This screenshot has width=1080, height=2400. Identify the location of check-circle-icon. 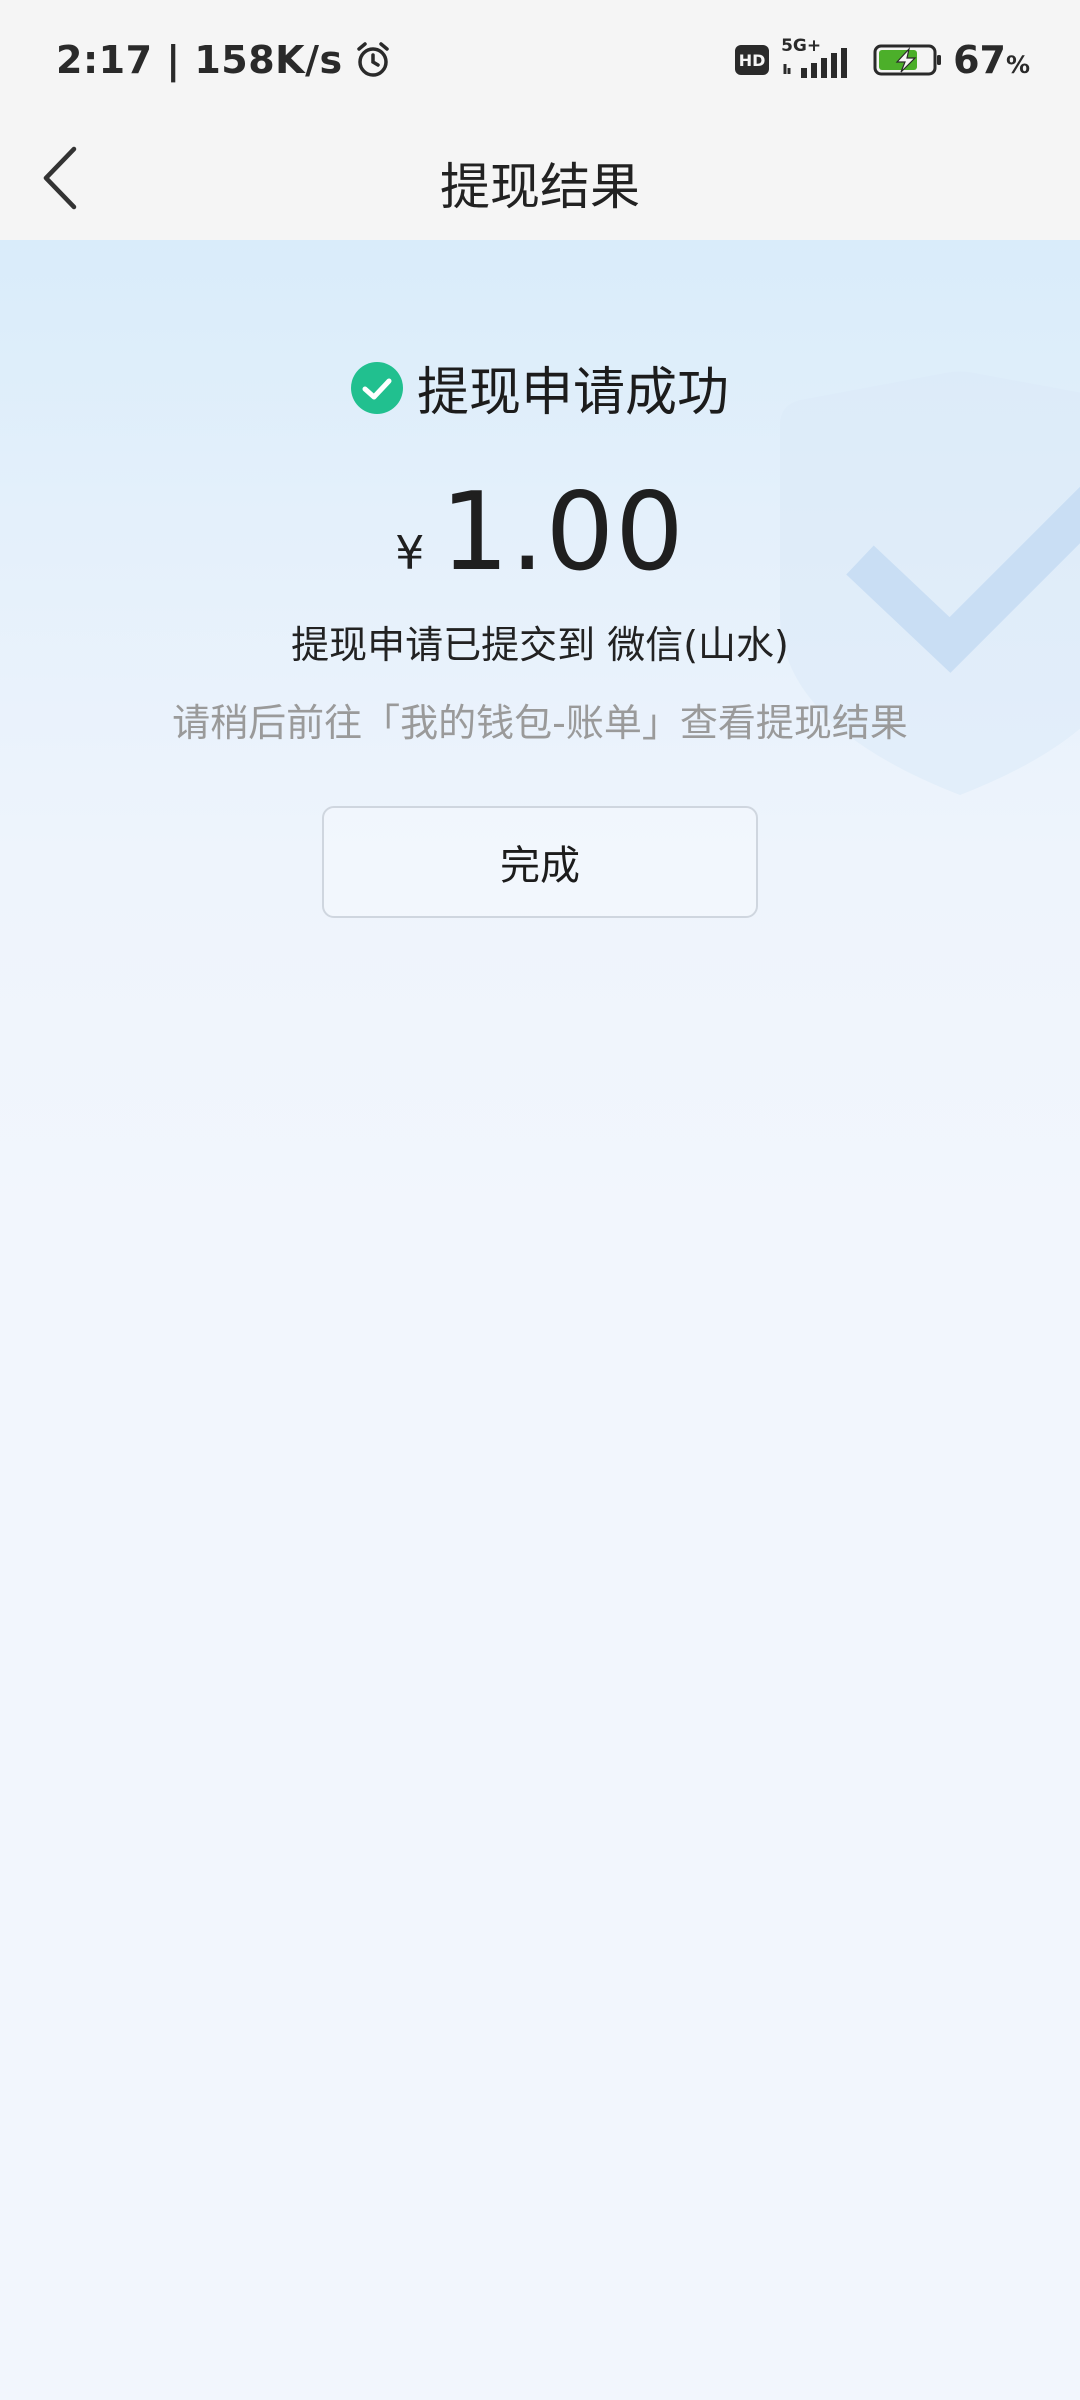
(376, 387).